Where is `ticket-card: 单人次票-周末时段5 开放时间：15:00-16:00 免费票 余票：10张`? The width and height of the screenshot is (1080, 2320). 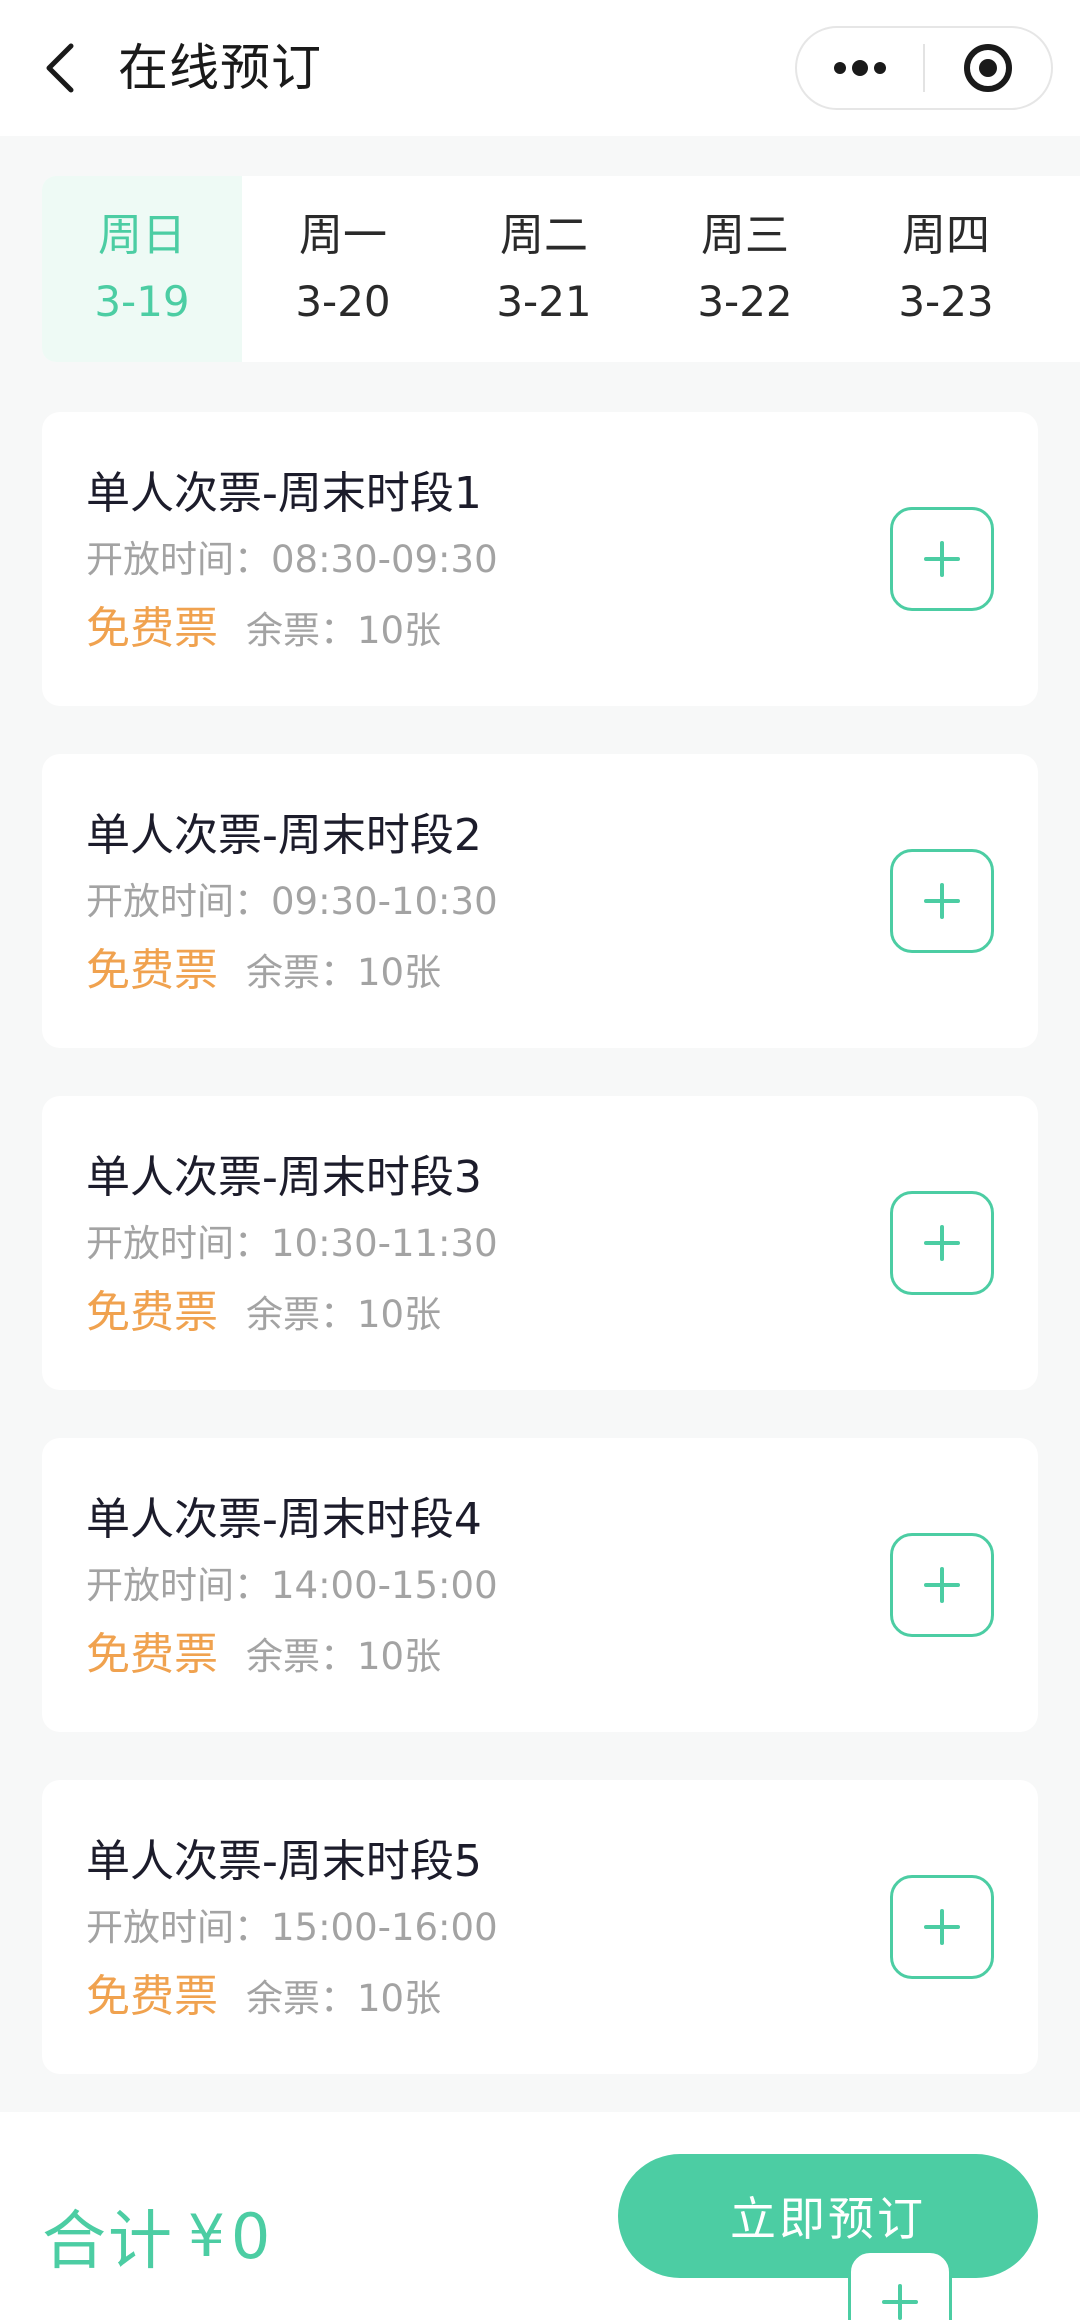
ticket-card: 单人次票-周末时段5 开放时间：15:00-16:00 免费票 余票：10张 is located at coordinates (540, 1927).